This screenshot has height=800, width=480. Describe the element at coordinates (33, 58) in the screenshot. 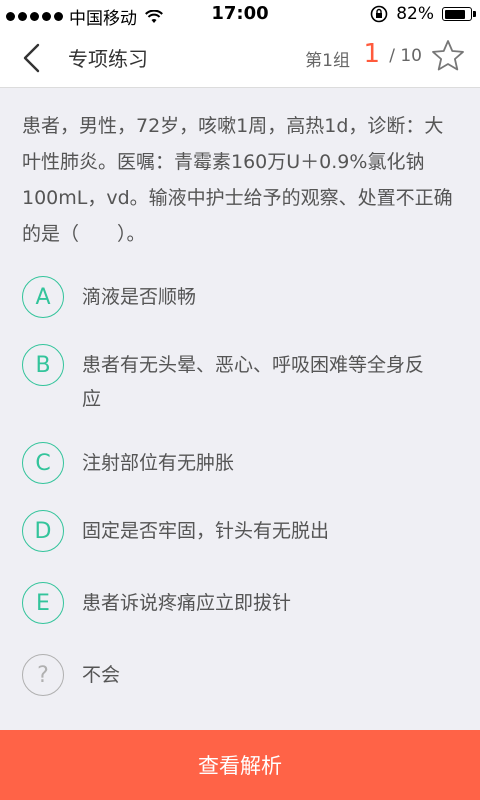

I see `back-arrow-icon` at that location.